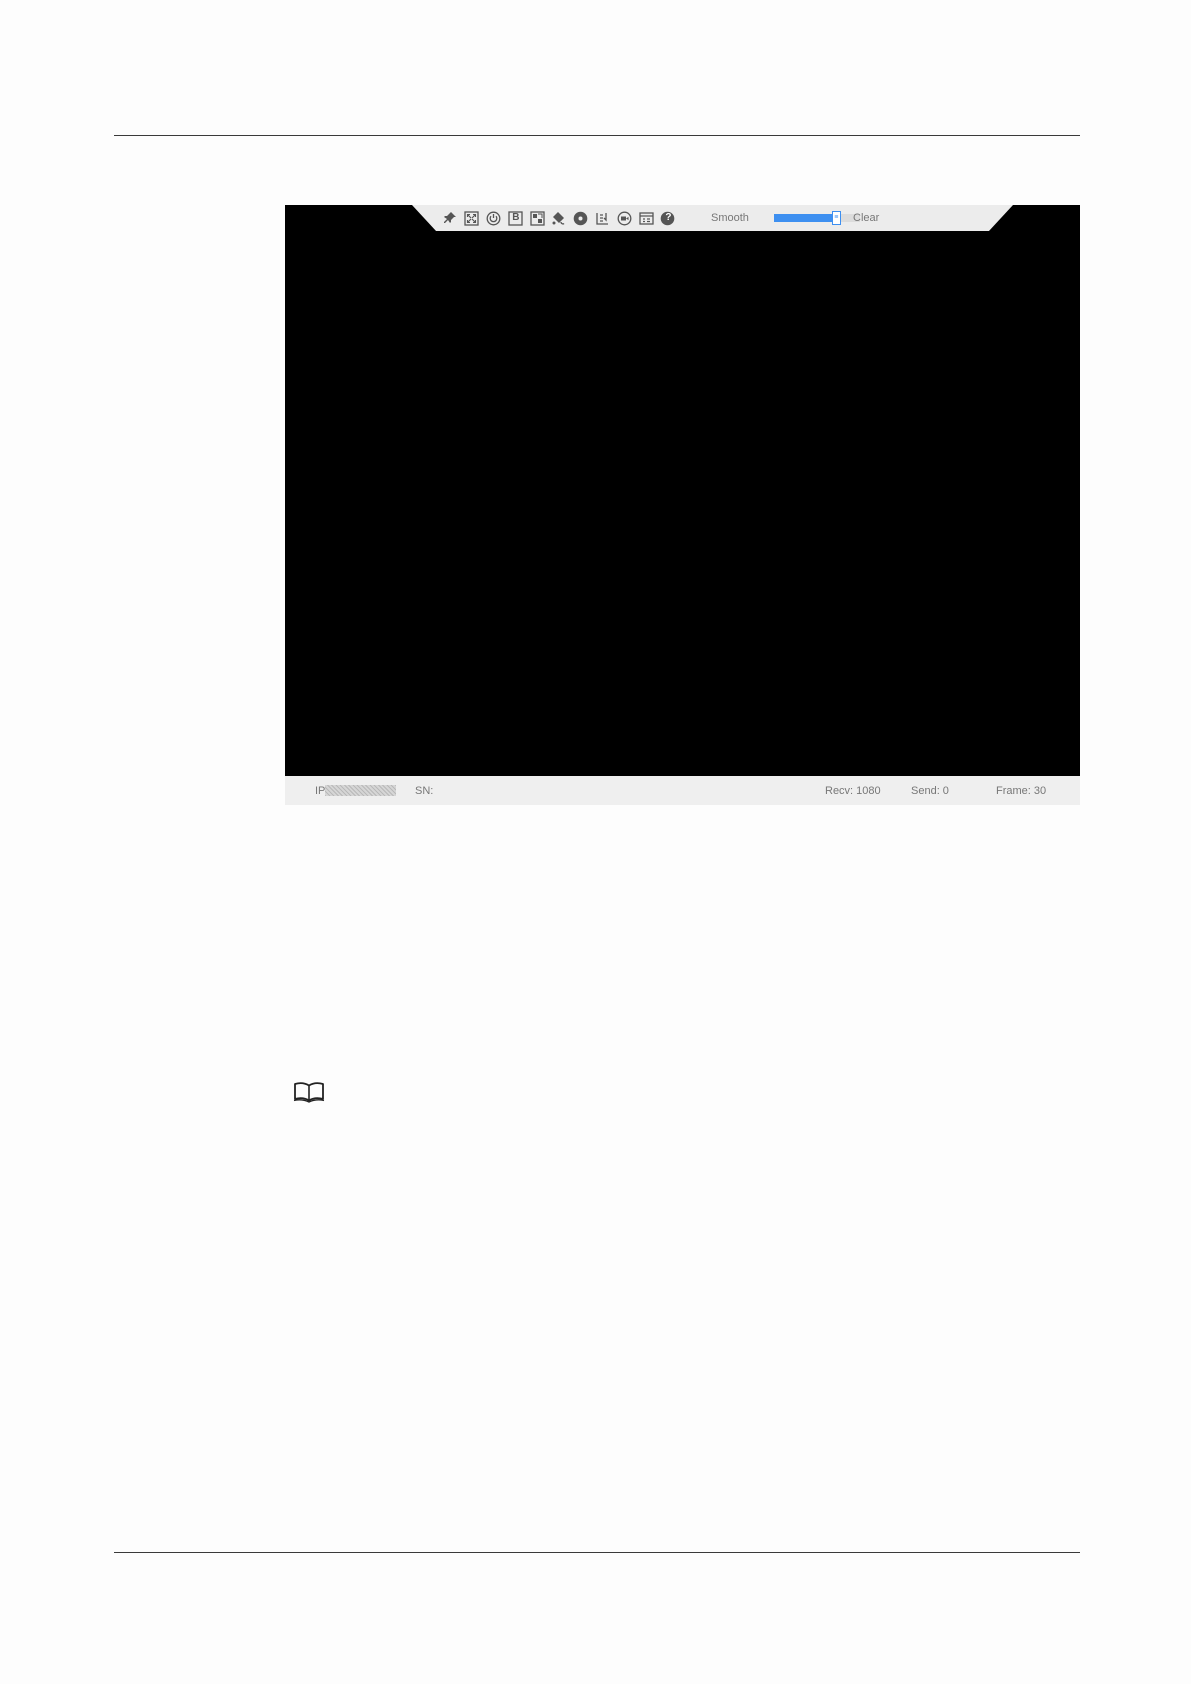  What do you see at coordinates (537, 218) in the screenshot?
I see `layout-icon` at bounding box center [537, 218].